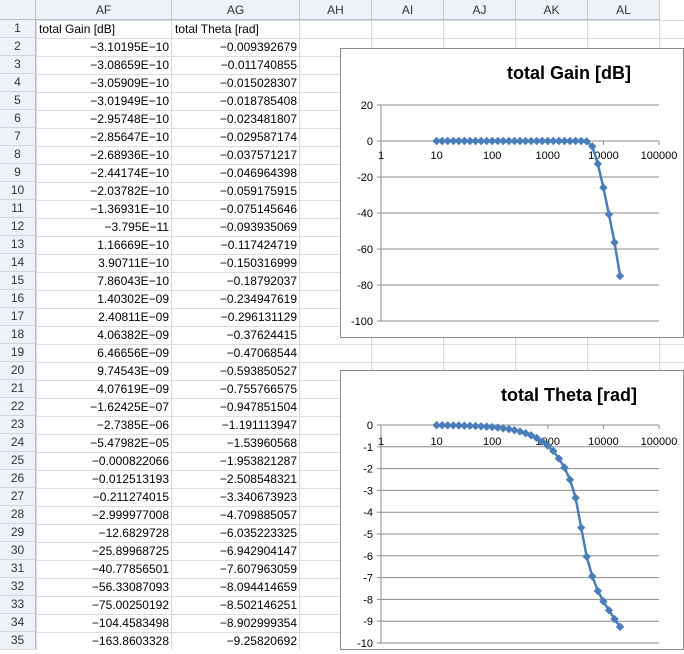 Image resolution: width=684 pixels, height=654 pixels. Describe the element at coordinates (236, 263) in the screenshot. I see `cell-ag: −0.150316999` at that location.